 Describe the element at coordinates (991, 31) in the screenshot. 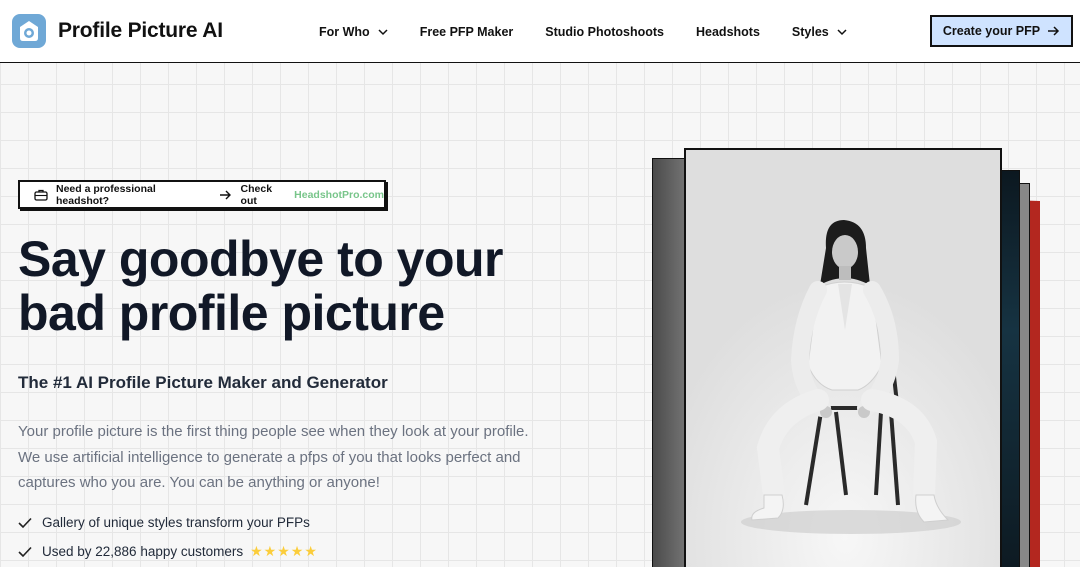

I see `create-pfp-label: Create your PFP` at that location.